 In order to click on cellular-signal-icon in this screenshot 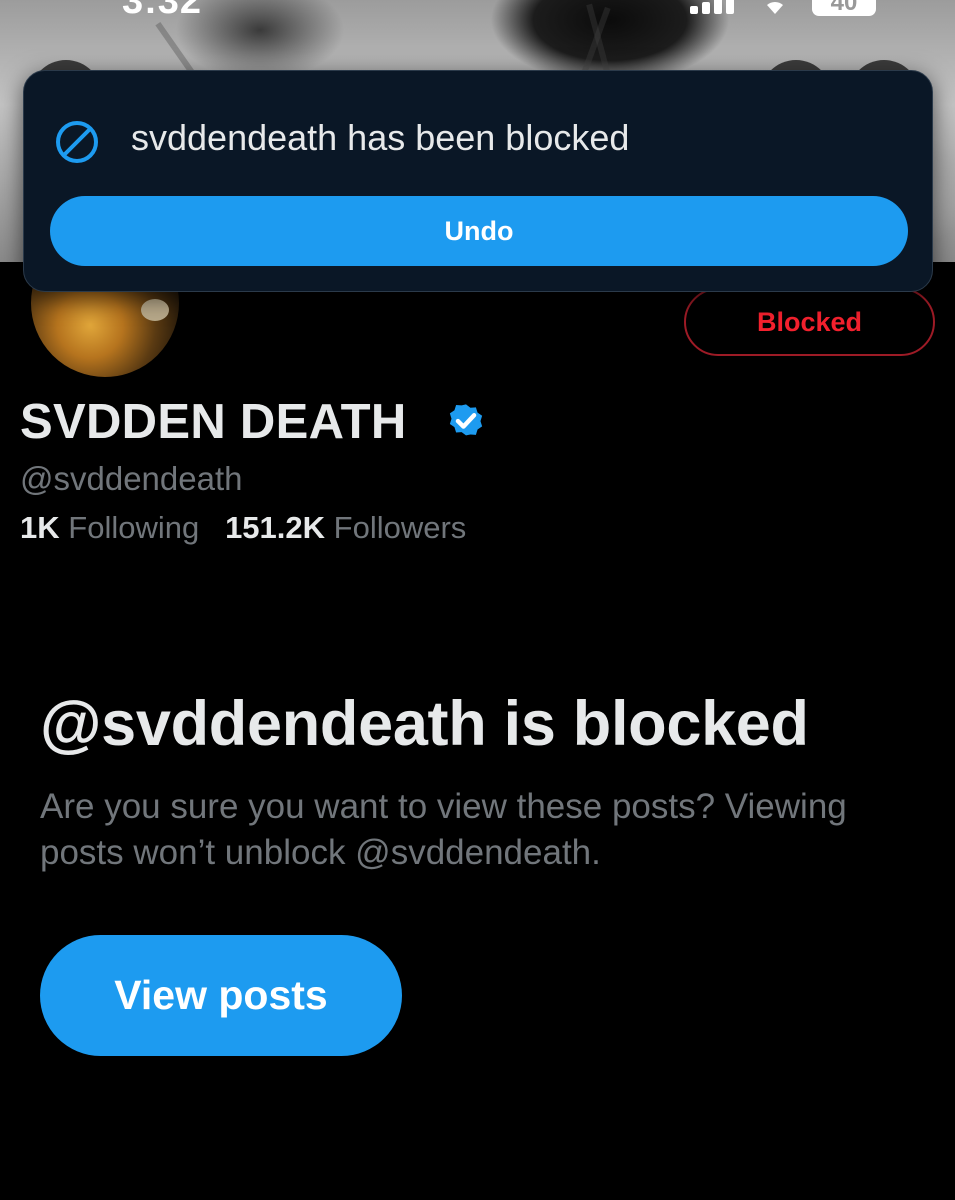, I will do `click(714, 7)`.